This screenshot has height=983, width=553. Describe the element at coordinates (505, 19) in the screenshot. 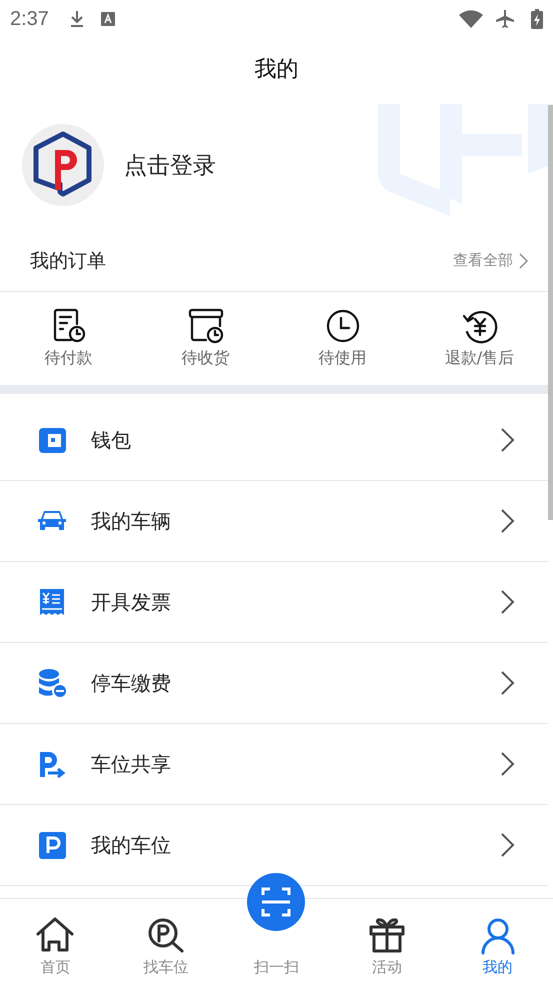

I see `airplane-icon` at that location.